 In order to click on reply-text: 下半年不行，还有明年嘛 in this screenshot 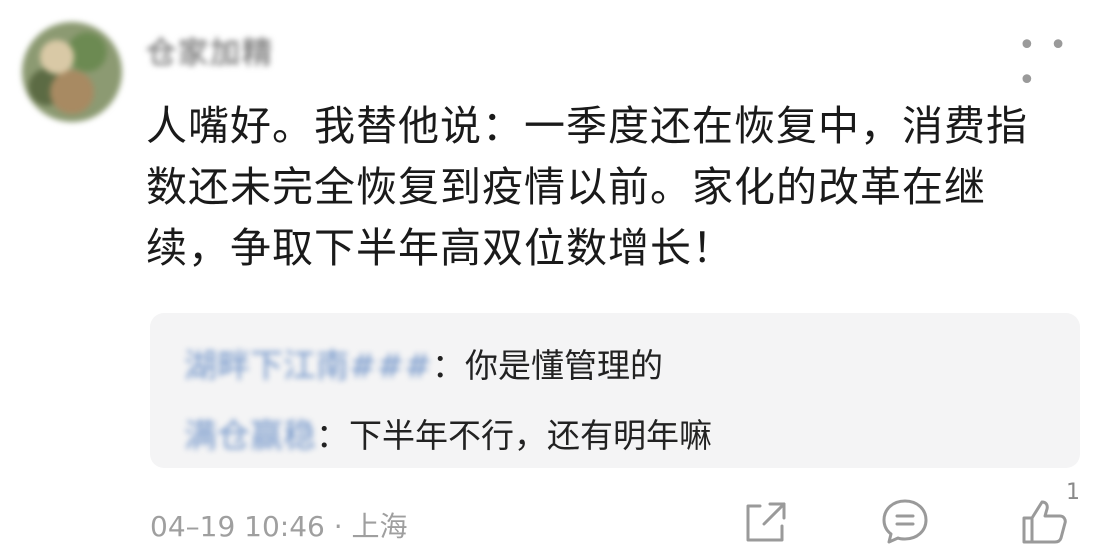, I will do `click(530, 435)`.